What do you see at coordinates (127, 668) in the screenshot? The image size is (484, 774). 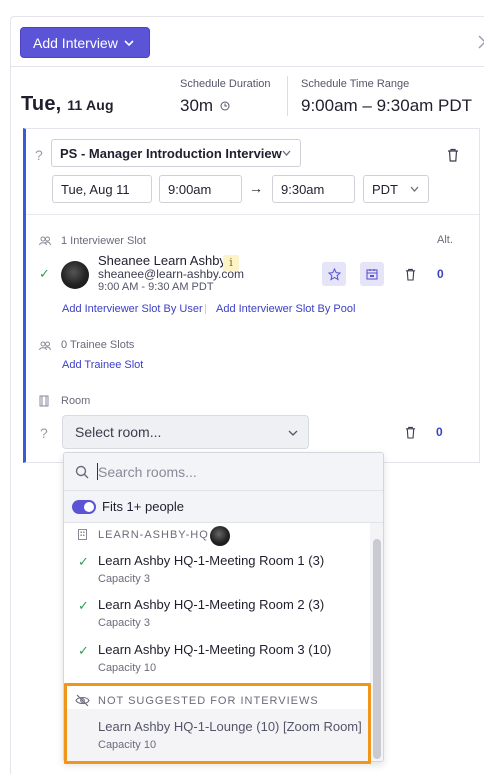 I see `room-option-capacity: Capacity 10` at bounding box center [127, 668].